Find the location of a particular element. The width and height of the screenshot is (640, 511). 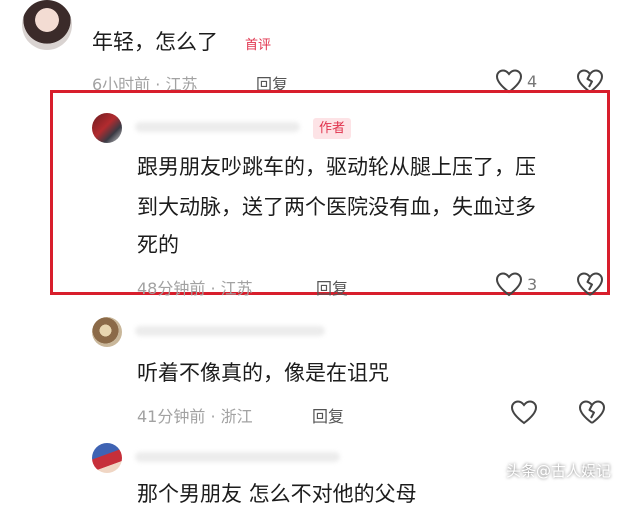

comment-text: 年轻，怎么了 is located at coordinates (155, 42).